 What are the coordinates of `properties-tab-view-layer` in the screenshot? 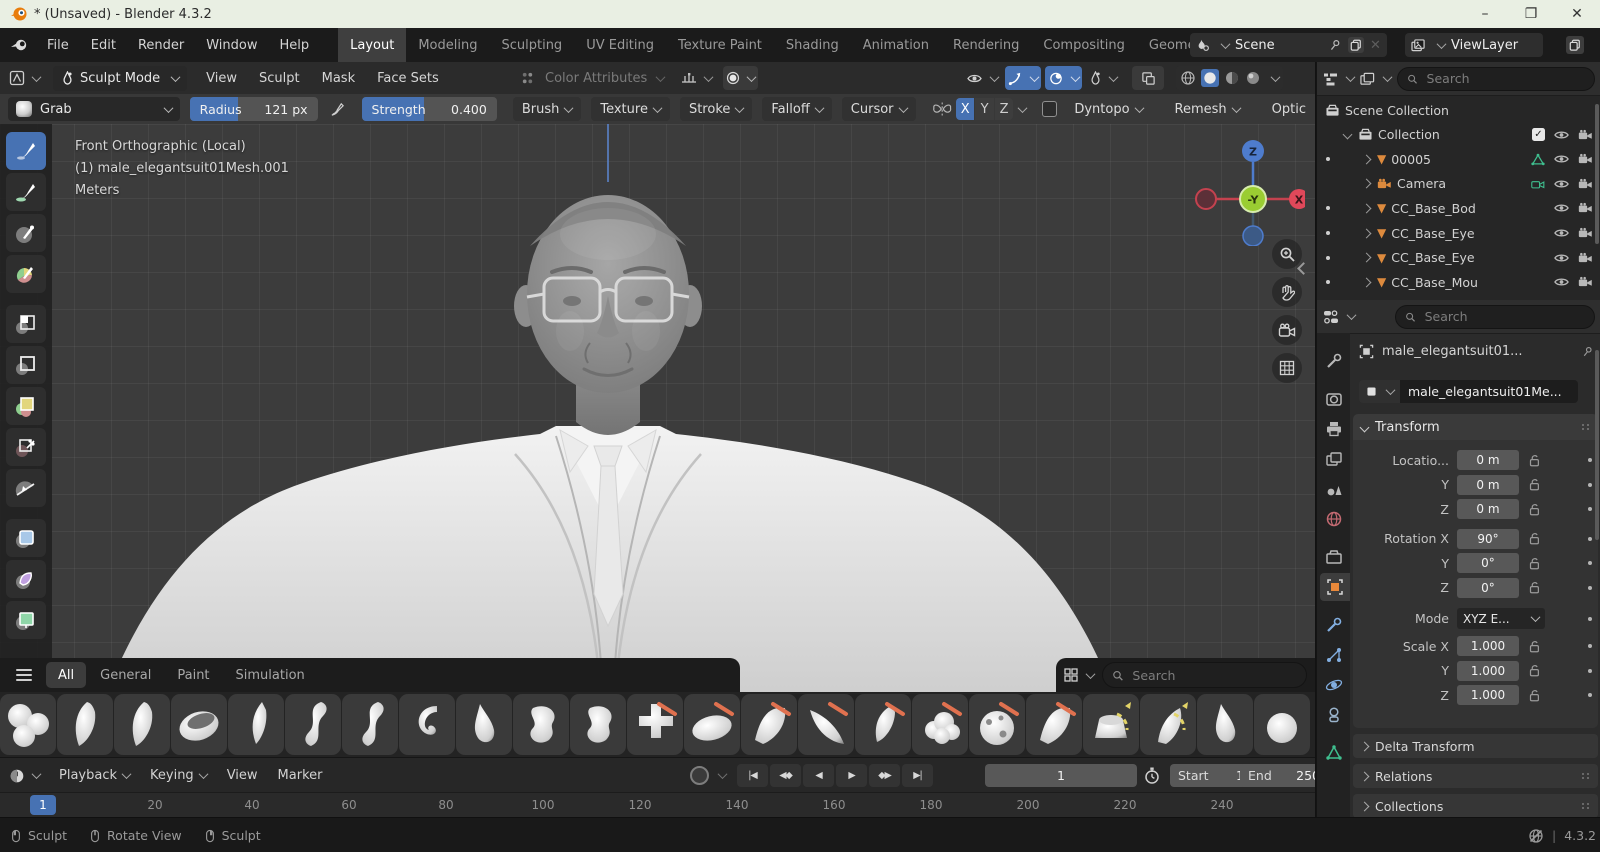 It's located at (1333, 459).